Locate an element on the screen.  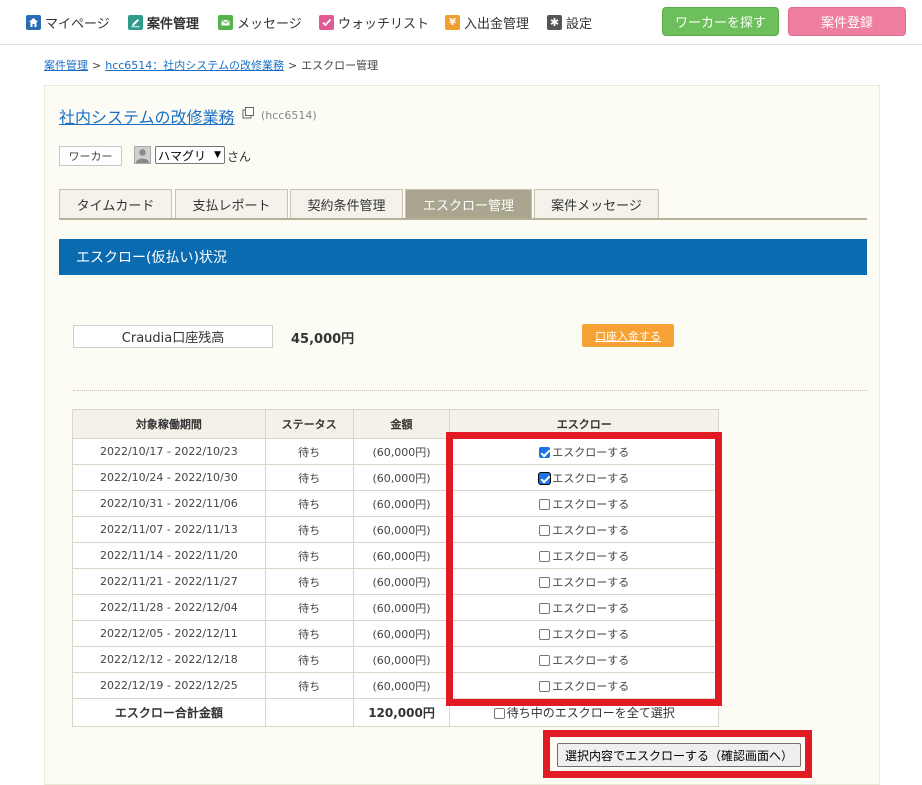
check-icon is located at coordinates (326, 22).